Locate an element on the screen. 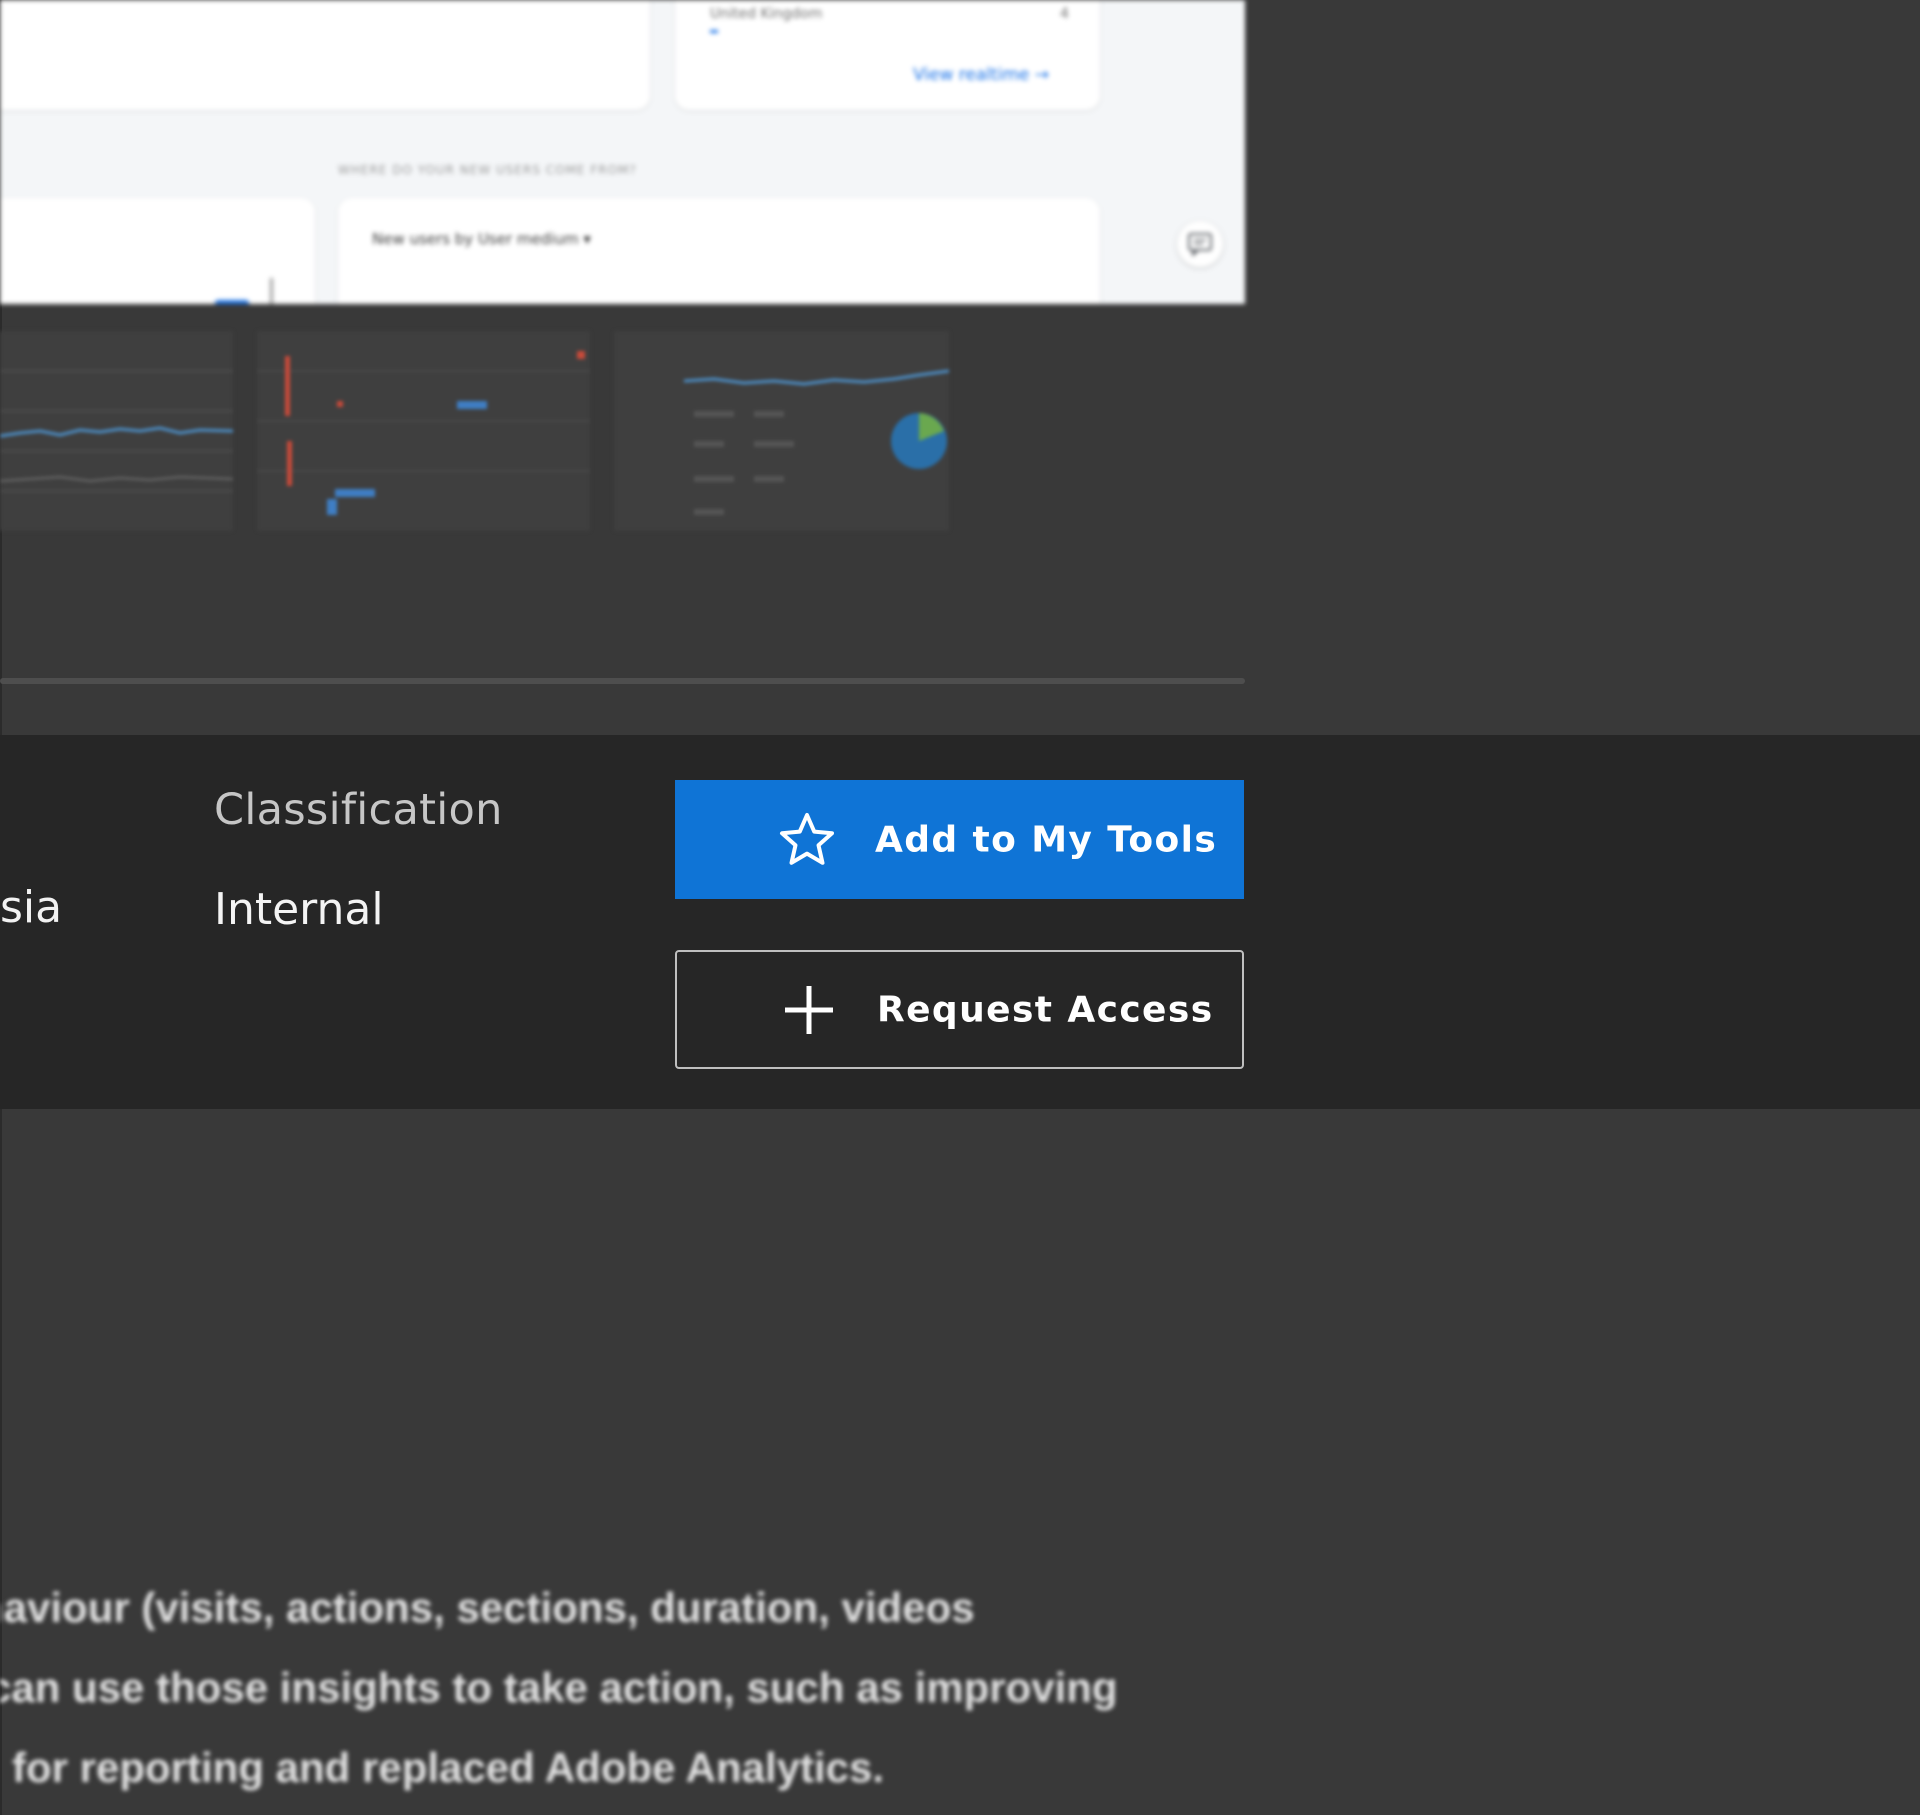 This screenshot has width=1920, height=1815. thumbnail-dashboard-graphic is located at coordinates (816, 442).